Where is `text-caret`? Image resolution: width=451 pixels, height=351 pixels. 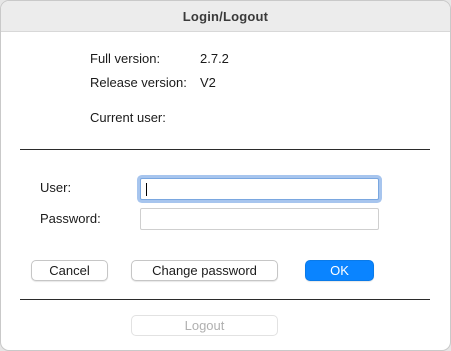 text-caret is located at coordinates (146, 189).